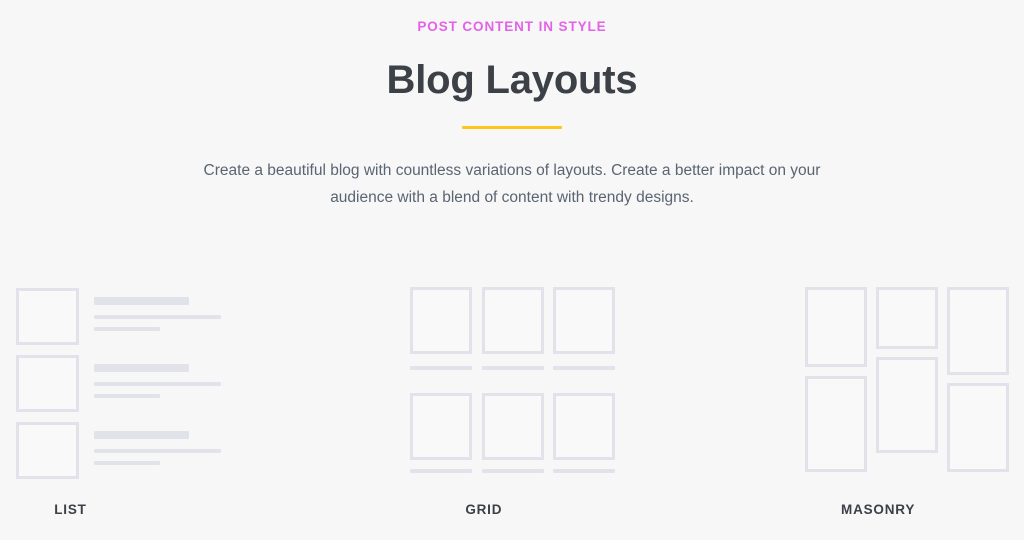  Describe the element at coordinates (512, 80) in the screenshot. I see `page-title: Blog Layouts` at that location.